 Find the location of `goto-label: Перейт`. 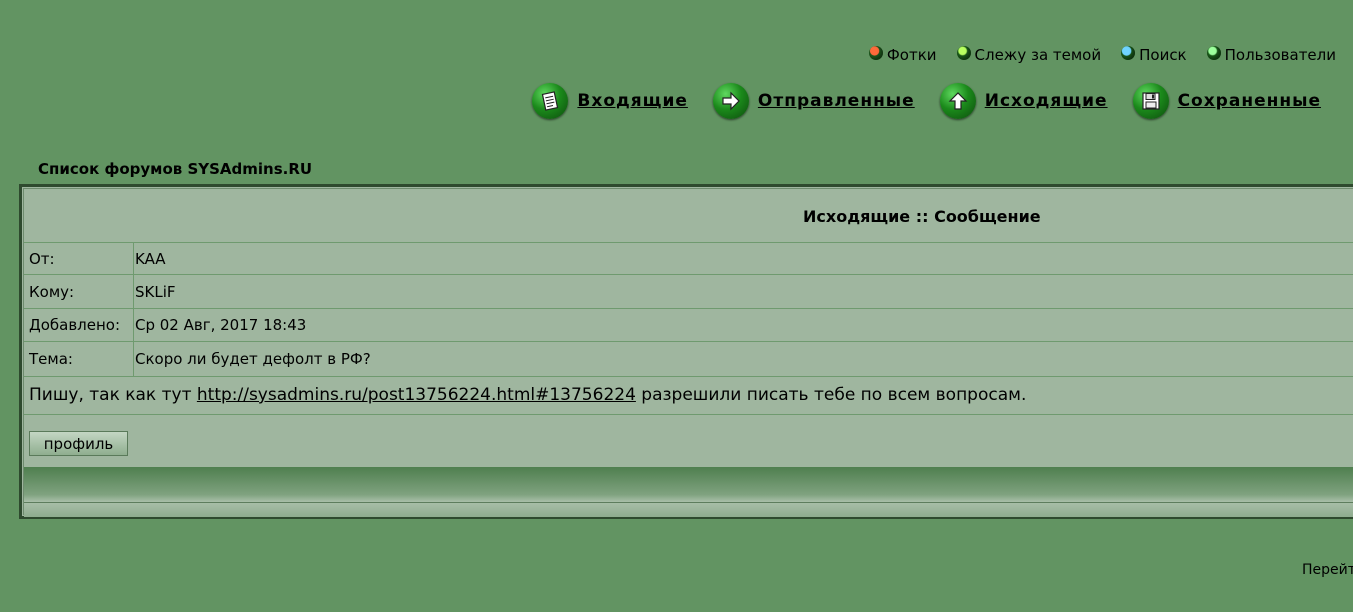

goto-label: Перейт is located at coordinates (1327, 570).